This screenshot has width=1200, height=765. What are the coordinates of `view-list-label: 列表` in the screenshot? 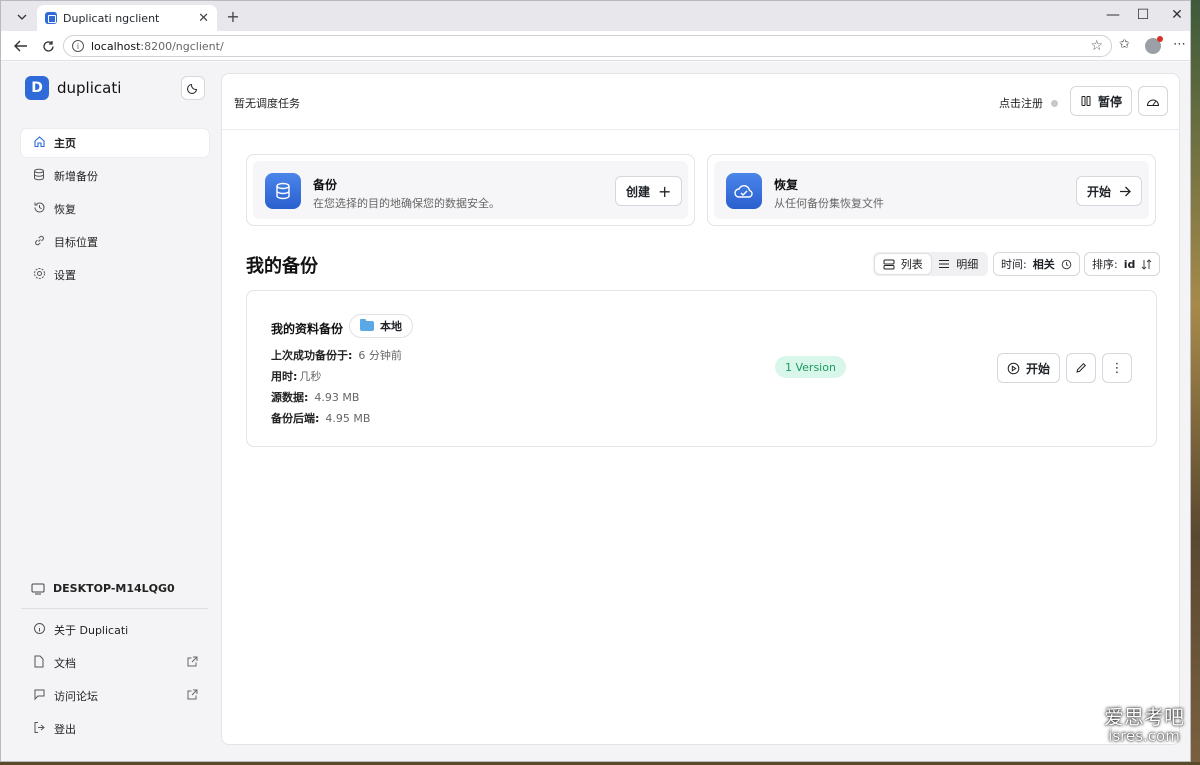 It's located at (911, 264).